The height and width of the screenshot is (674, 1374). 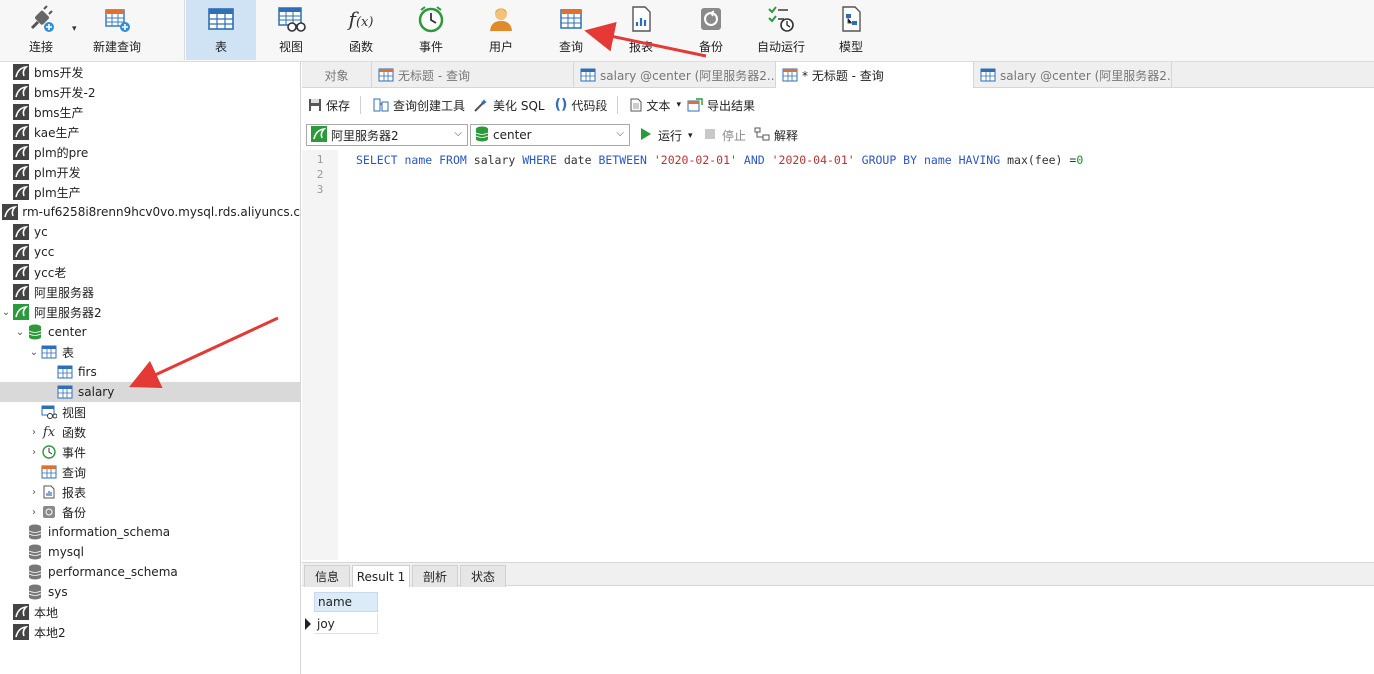 I want to click on explain-button: 解释, so click(x=776, y=135).